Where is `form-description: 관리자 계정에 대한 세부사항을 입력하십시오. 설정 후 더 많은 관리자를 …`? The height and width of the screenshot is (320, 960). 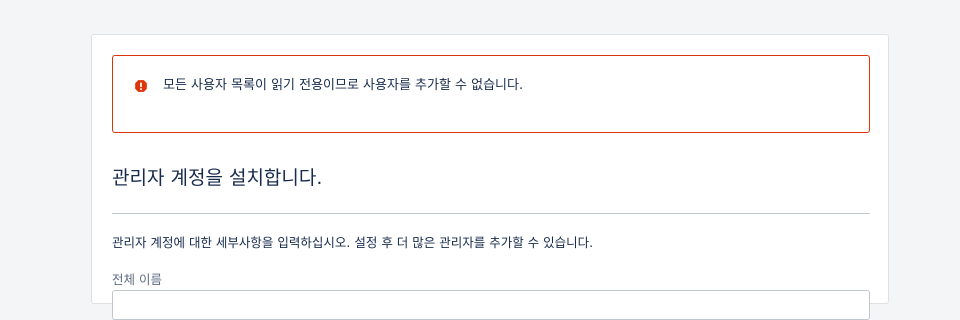 form-description: 관리자 계정에 대한 세부사항을 입력하십시오. 설정 후 더 많은 관리자를 … is located at coordinates (353, 242).